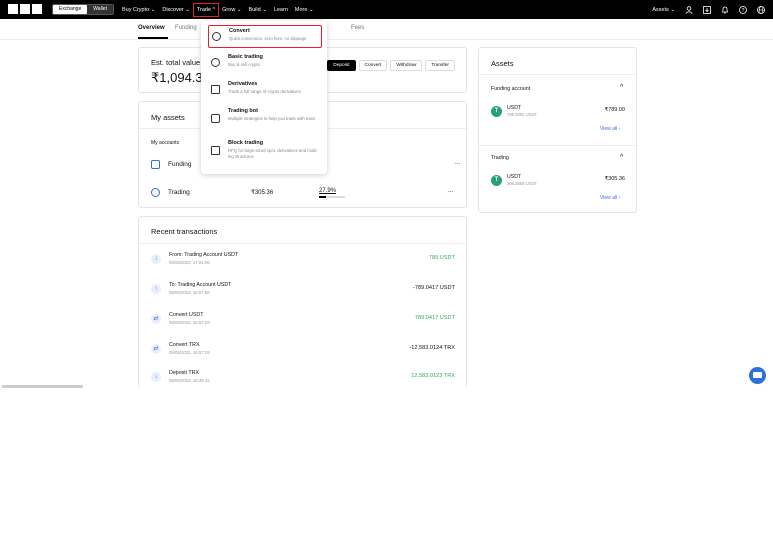 The width and height of the screenshot is (773, 556). I want to click on assets-panel-title: Assets, so click(502, 63).